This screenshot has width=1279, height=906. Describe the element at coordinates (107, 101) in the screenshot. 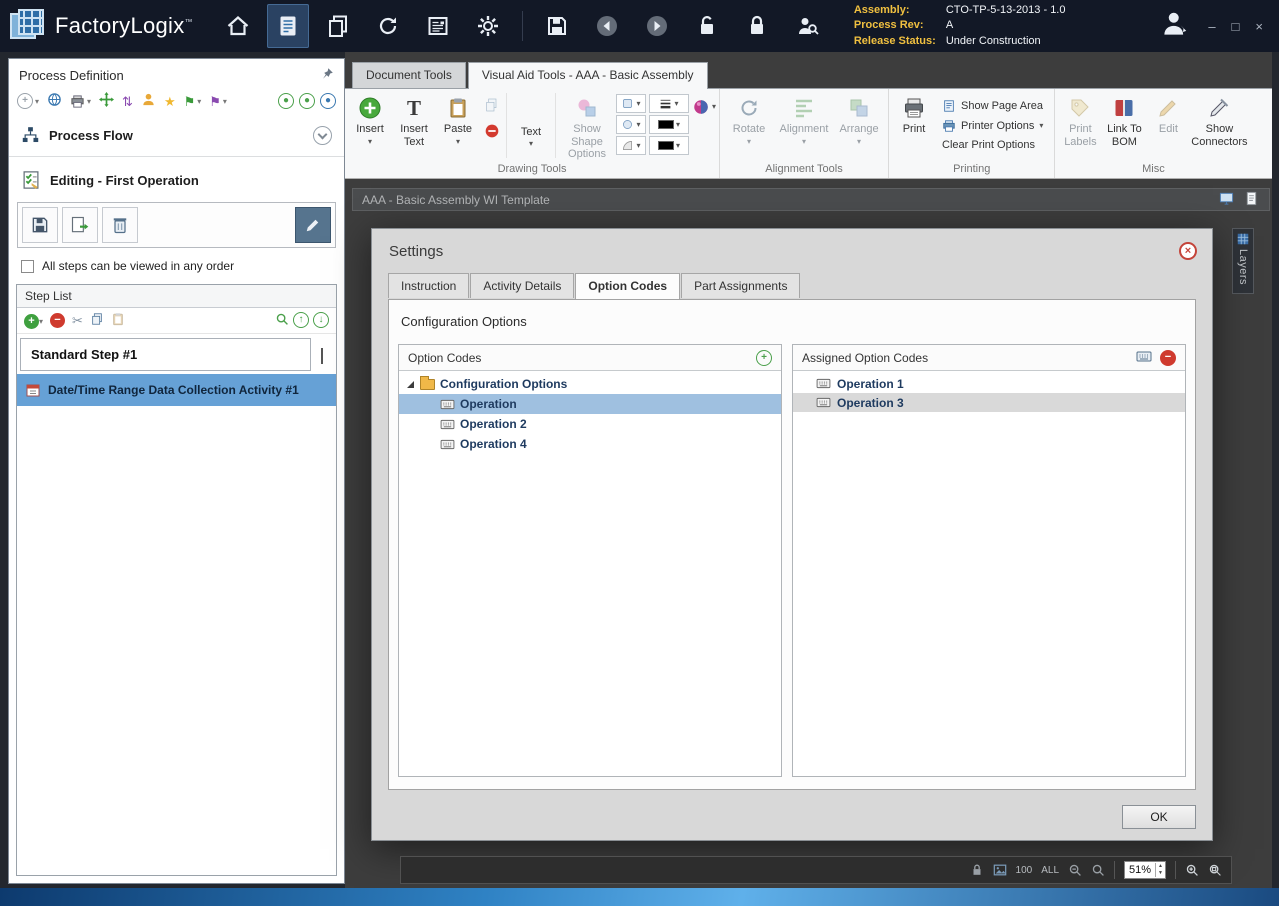

I see `transfer-button` at that location.